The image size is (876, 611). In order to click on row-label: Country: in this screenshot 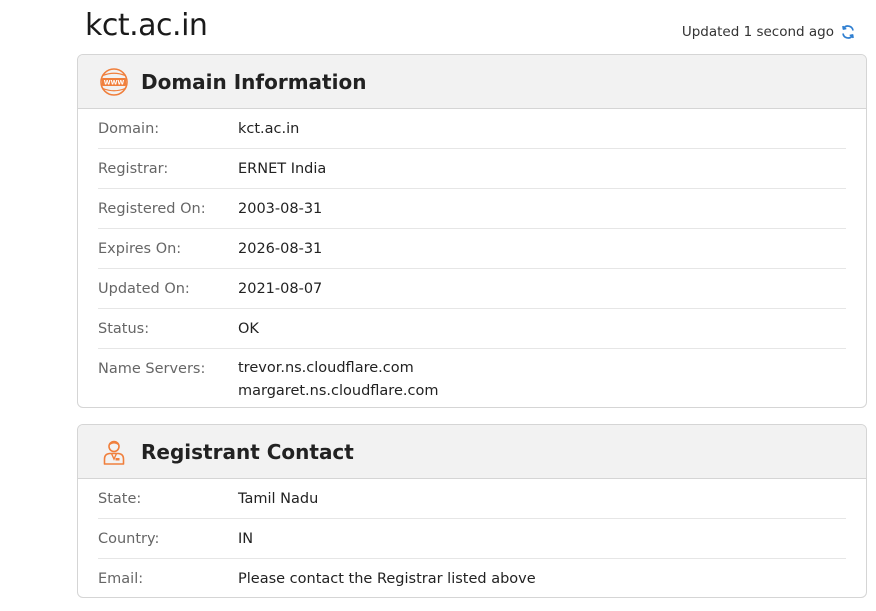, I will do `click(129, 539)`.